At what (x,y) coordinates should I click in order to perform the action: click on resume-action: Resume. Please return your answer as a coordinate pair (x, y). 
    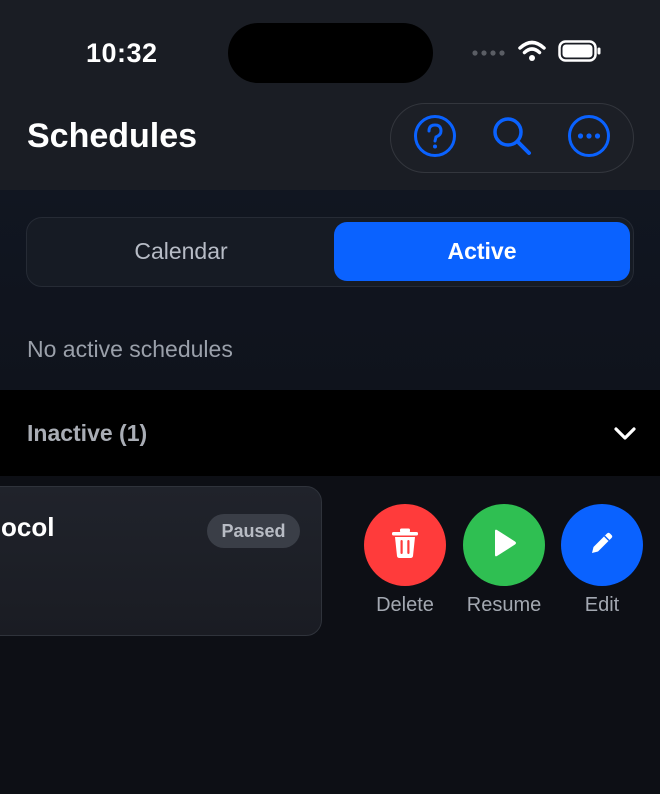
    Looking at the image, I should click on (504, 560).